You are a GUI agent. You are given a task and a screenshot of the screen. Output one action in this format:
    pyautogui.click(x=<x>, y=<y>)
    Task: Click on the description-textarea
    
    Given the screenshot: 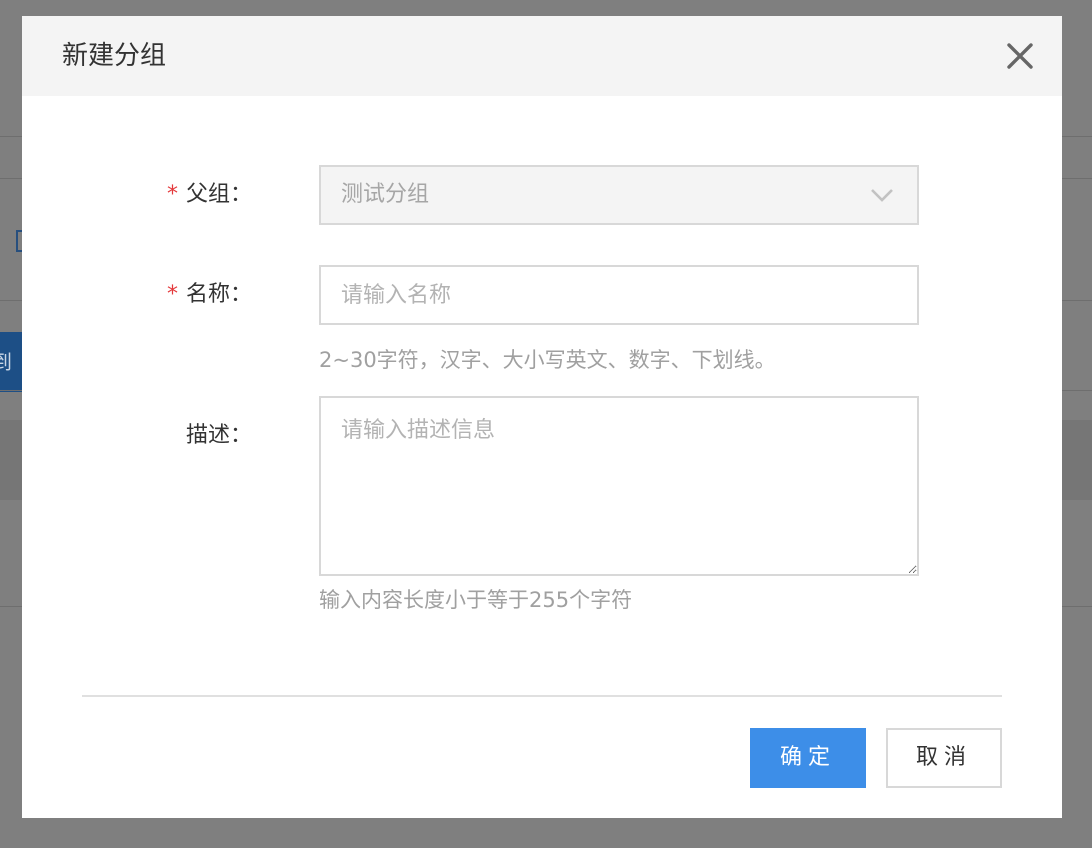 What is the action you would take?
    pyautogui.click(x=619, y=486)
    